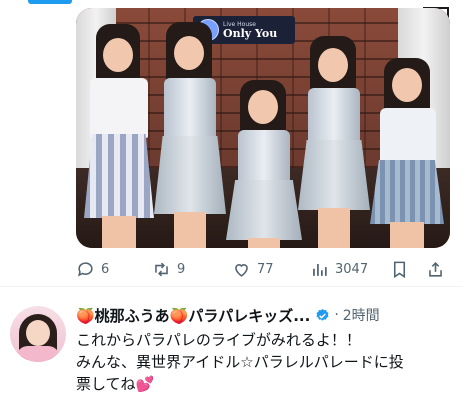 The width and height of the screenshot is (463, 406). What do you see at coordinates (265, 269) in the screenshot?
I see `like-count: 77` at bounding box center [265, 269].